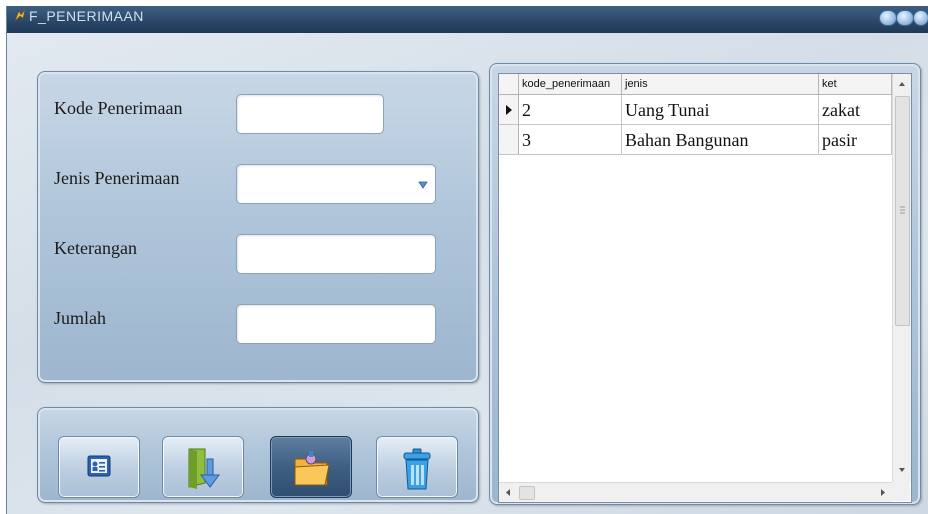 This screenshot has width=928, height=514. I want to click on title-bar: F_PENERIMAAN, so click(467, 19).